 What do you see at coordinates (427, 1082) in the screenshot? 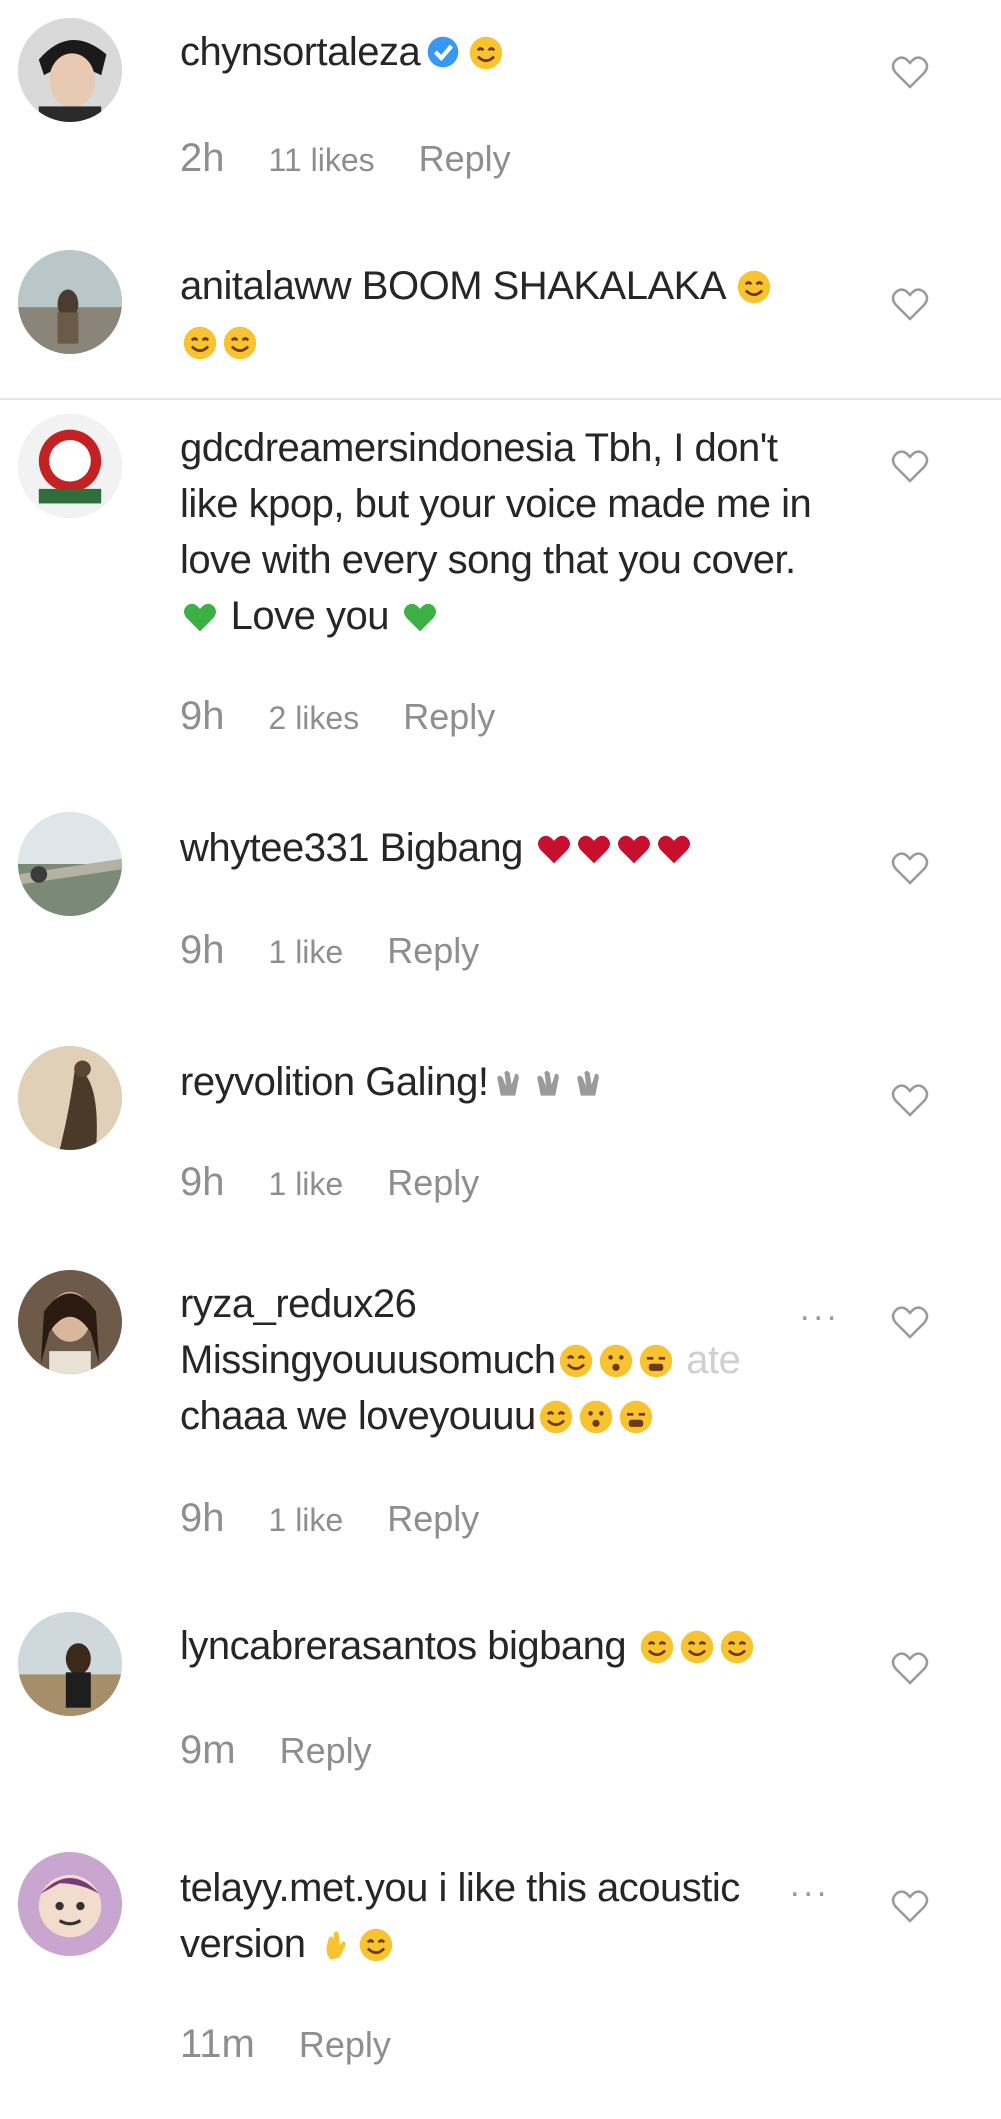
I see `comment-body: Galing!` at bounding box center [427, 1082].